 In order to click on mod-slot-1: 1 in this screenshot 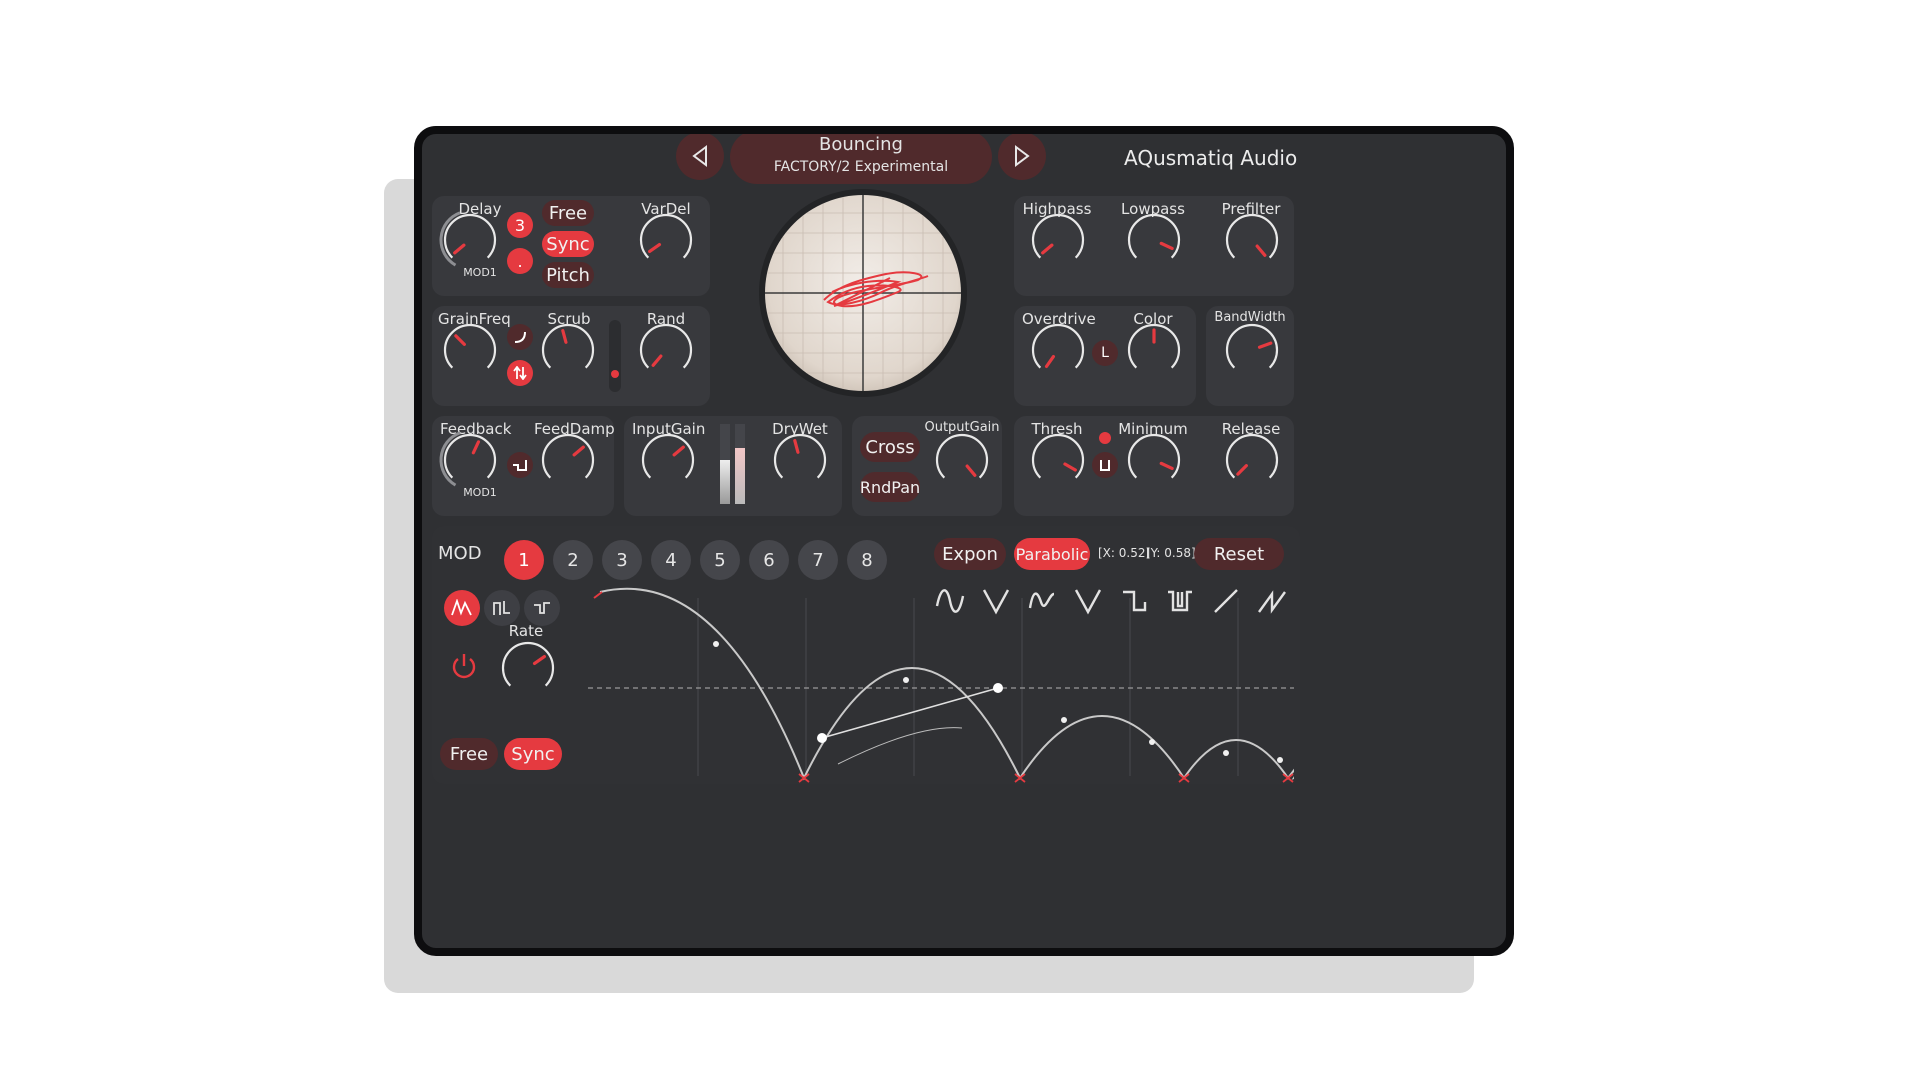, I will do `click(524, 560)`.